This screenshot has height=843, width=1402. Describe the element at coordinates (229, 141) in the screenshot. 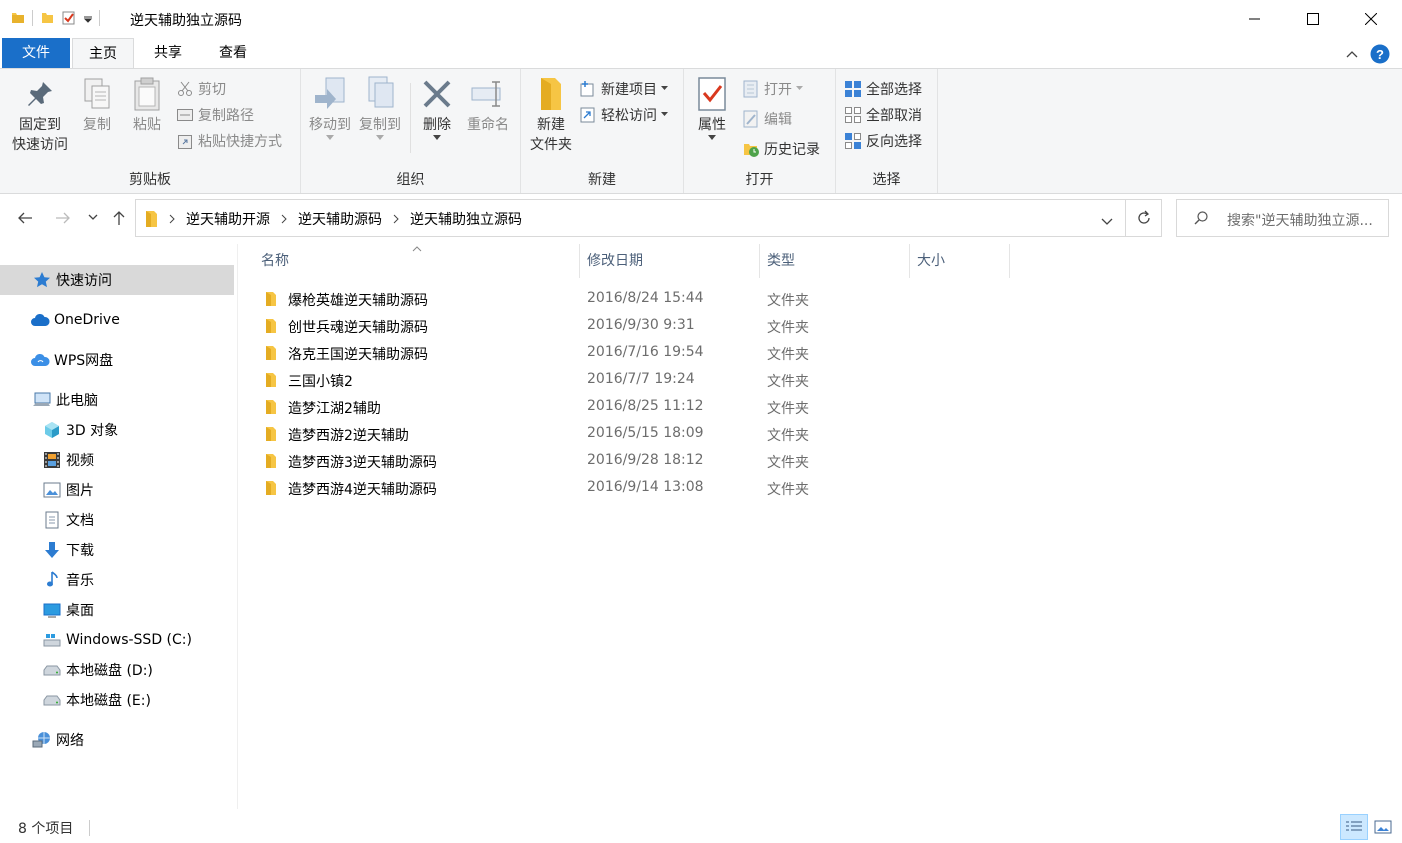

I see `paste-shortcut-button: 粘贴快捷方式` at that location.